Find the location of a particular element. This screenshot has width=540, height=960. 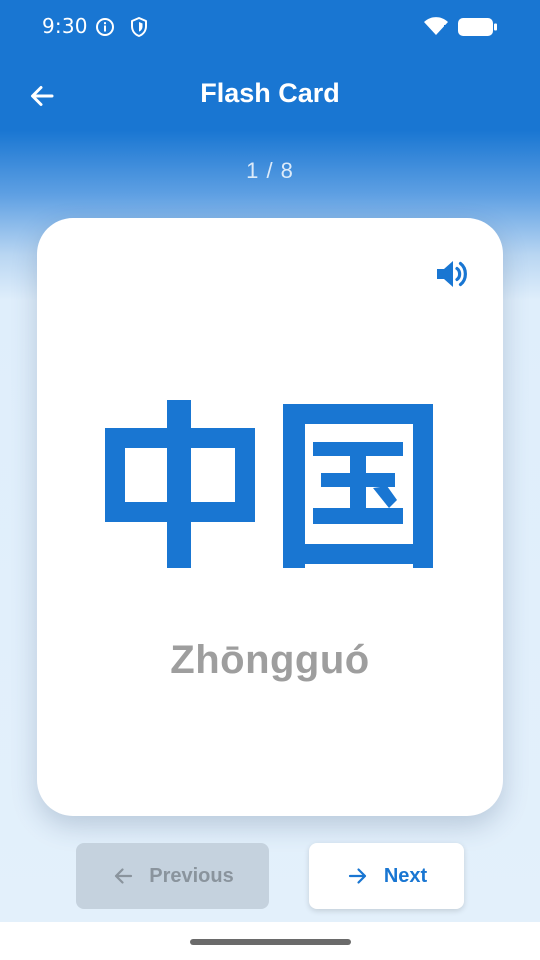

arrow-left-icon is located at coordinates (124, 876).